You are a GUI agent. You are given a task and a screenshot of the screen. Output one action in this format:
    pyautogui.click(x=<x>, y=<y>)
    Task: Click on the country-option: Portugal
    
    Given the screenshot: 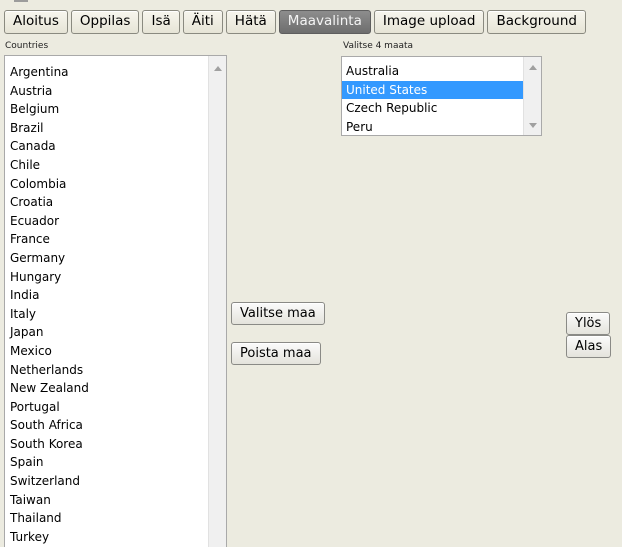 What is the action you would take?
    pyautogui.click(x=107, y=407)
    